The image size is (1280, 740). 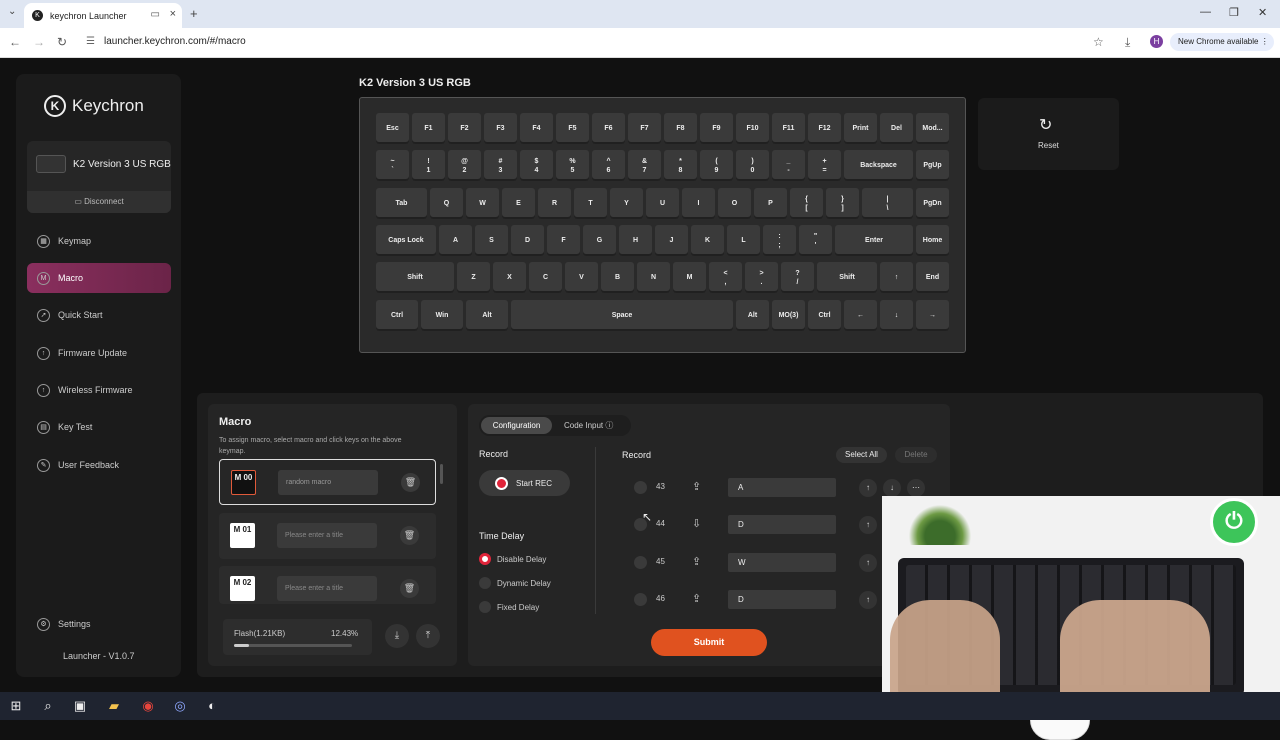 What do you see at coordinates (782, 562) in the screenshot?
I see `record-key-select: W` at bounding box center [782, 562].